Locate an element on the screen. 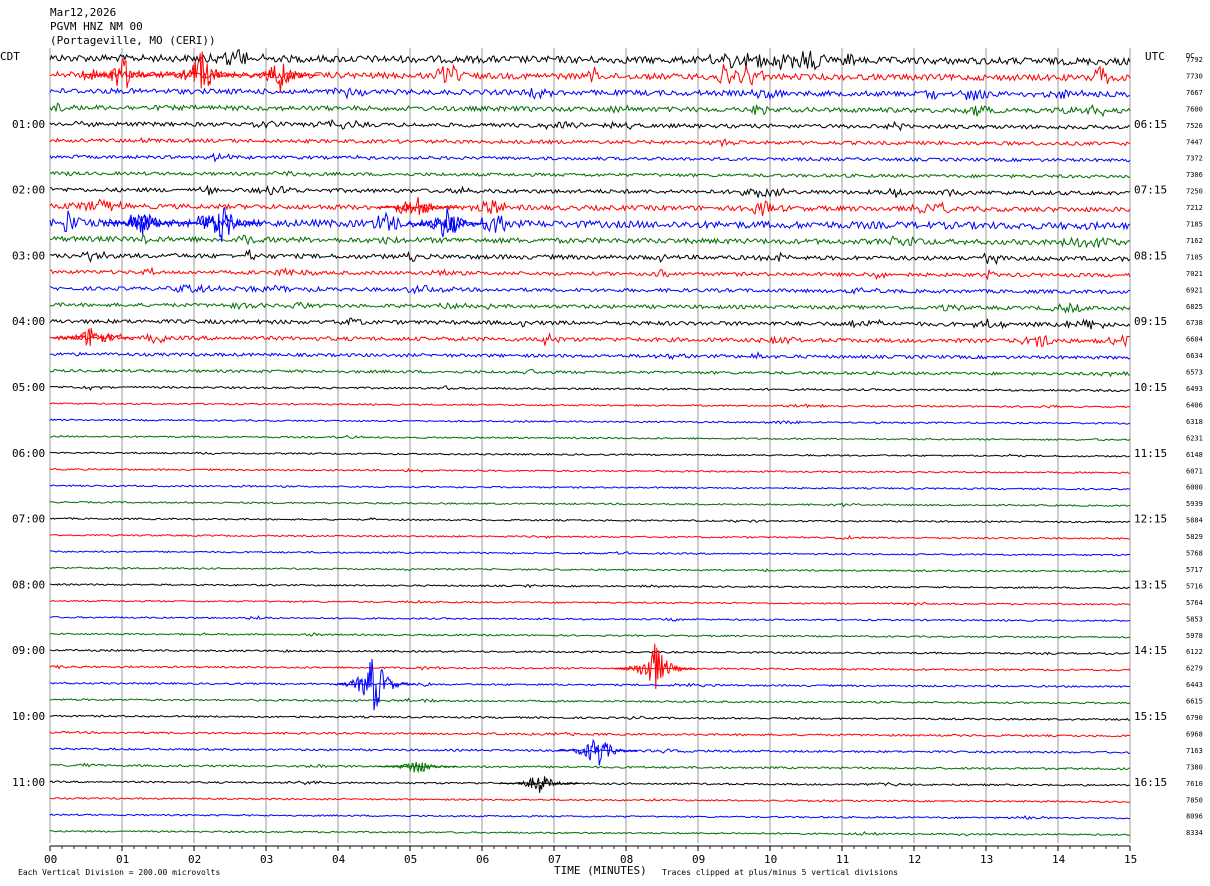  left-hour-label: 02:00 is located at coordinates (28, 190).